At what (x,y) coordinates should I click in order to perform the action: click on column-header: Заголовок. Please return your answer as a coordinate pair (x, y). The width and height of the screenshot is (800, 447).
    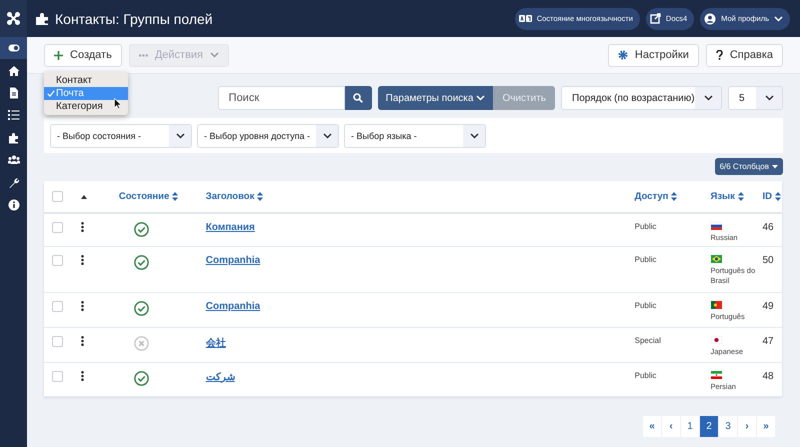
    Looking at the image, I should click on (235, 196).